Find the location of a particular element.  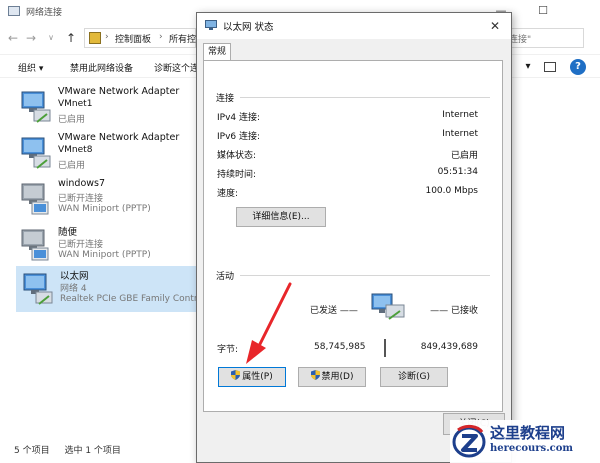

view-options-chevron-icon: ▾ is located at coordinates (528, 67).